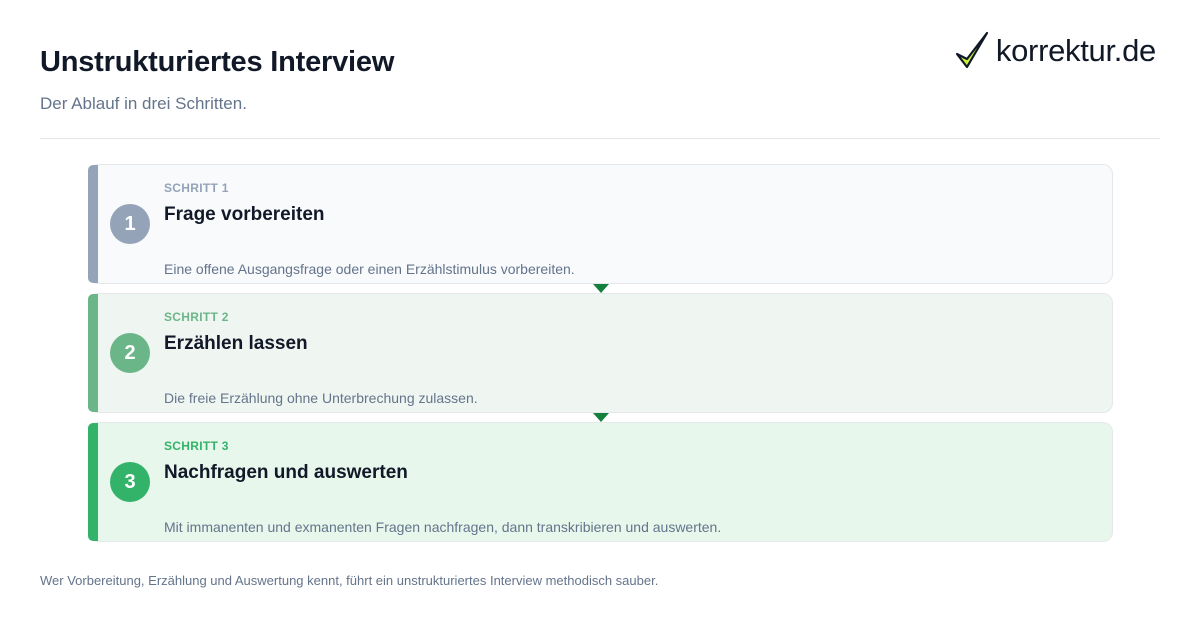 The width and height of the screenshot is (1200, 630). What do you see at coordinates (196, 446) in the screenshot?
I see `step-label: SCHRITT 3` at bounding box center [196, 446].